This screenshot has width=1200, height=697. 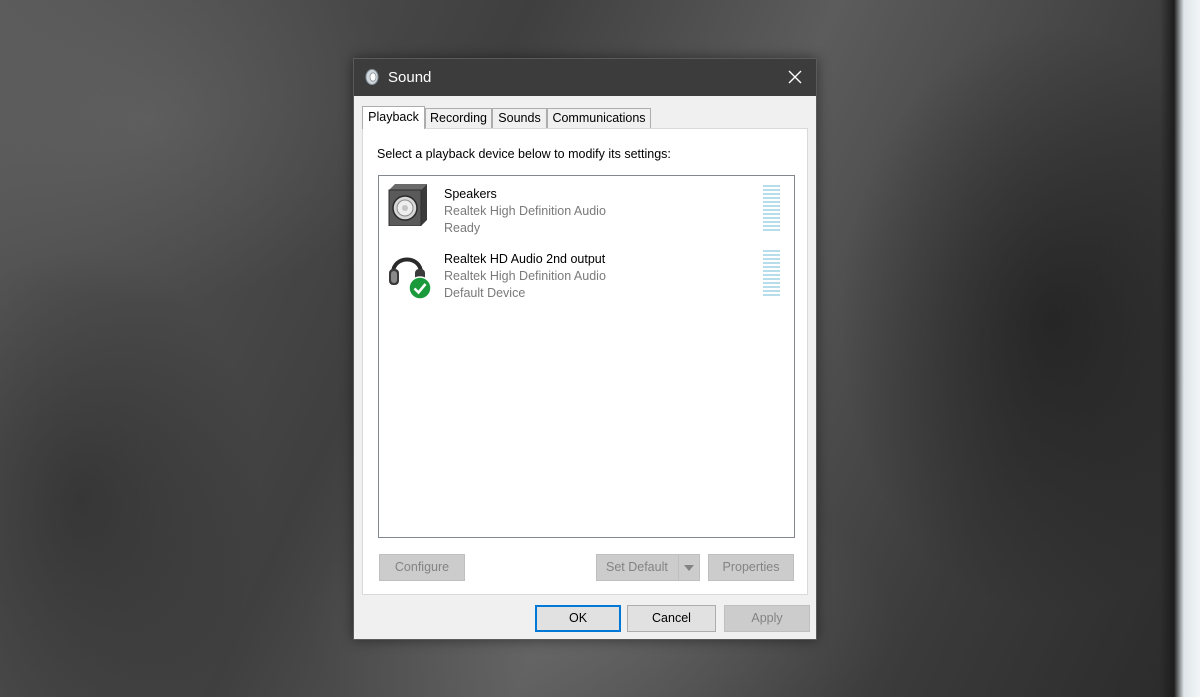 I want to click on default-check-icon, so click(x=420, y=288).